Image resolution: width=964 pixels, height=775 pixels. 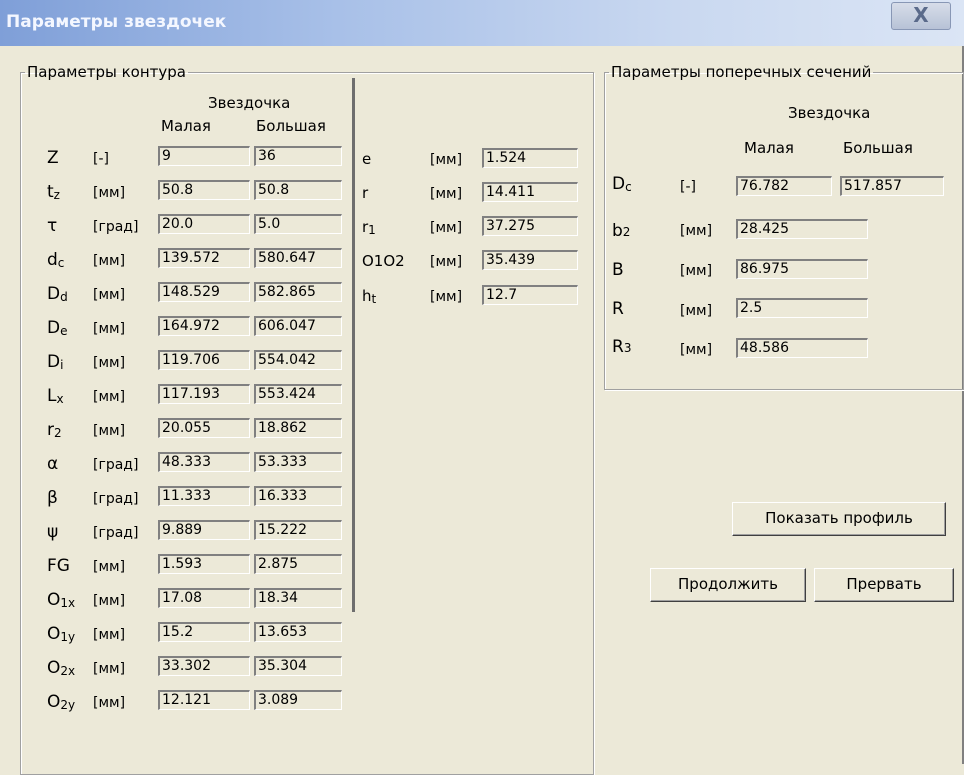 I want to click on contour-header-small: Малая, so click(x=186, y=126).